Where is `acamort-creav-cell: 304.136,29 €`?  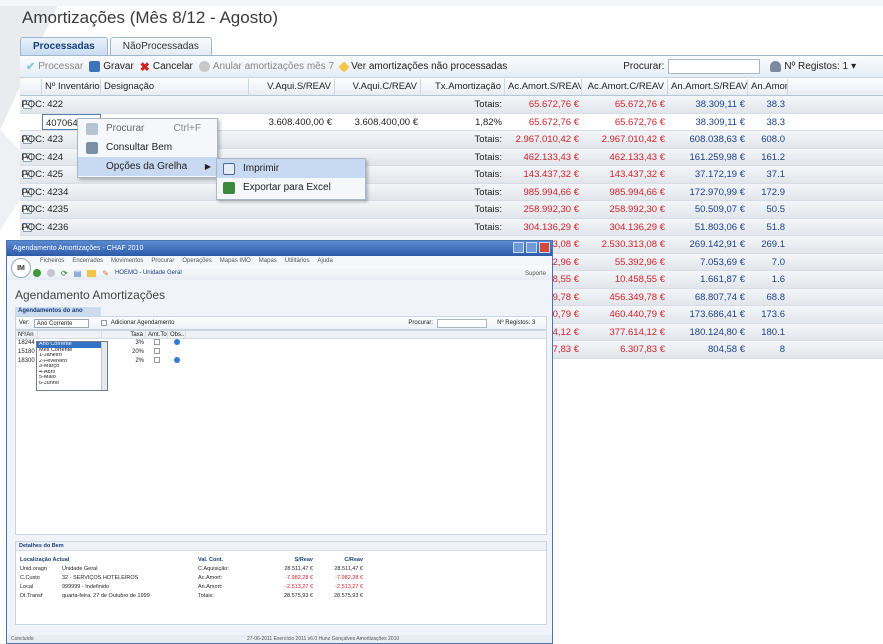 acamort-creav-cell: 304.136,29 € is located at coordinates (637, 227).